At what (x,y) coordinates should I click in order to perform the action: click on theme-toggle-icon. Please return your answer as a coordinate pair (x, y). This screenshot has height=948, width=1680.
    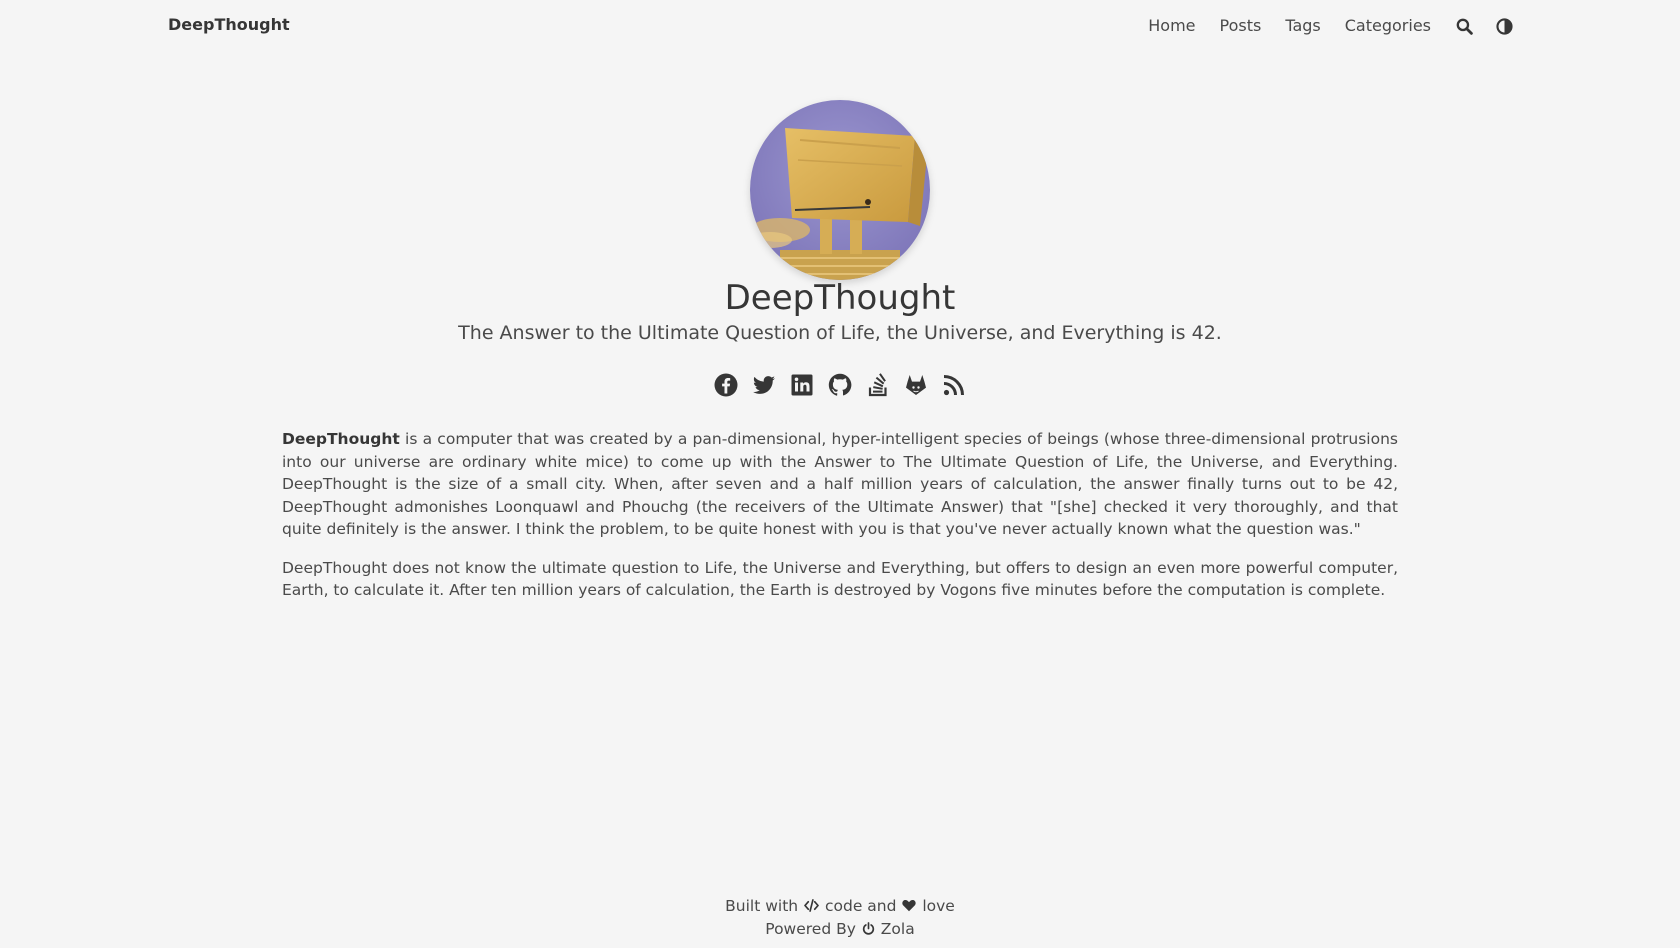
    Looking at the image, I should click on (1504, 26).